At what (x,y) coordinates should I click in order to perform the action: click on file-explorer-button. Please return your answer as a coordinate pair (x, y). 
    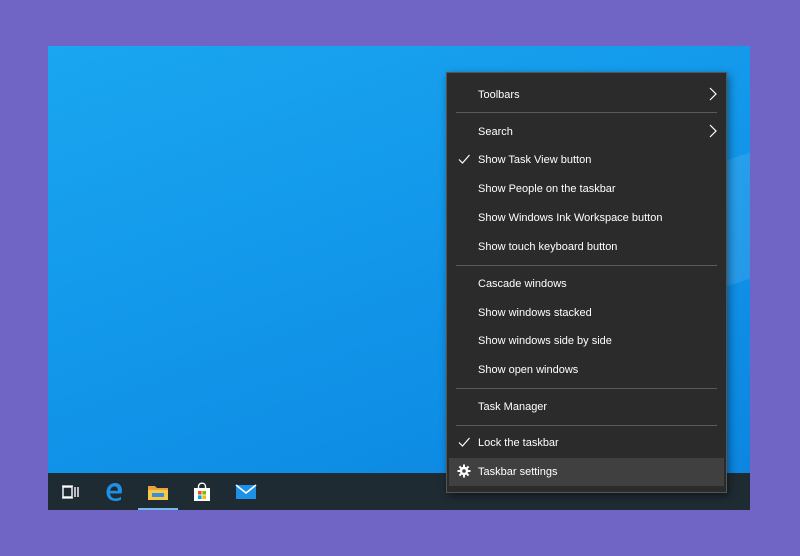
    Looking at the image, I should click on (158, 491).